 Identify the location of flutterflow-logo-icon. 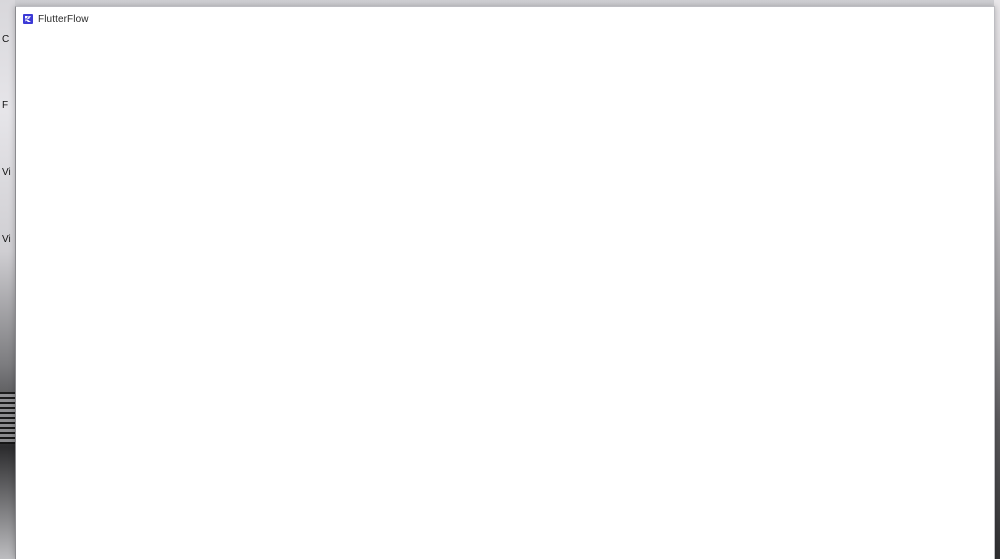
(28, 19).